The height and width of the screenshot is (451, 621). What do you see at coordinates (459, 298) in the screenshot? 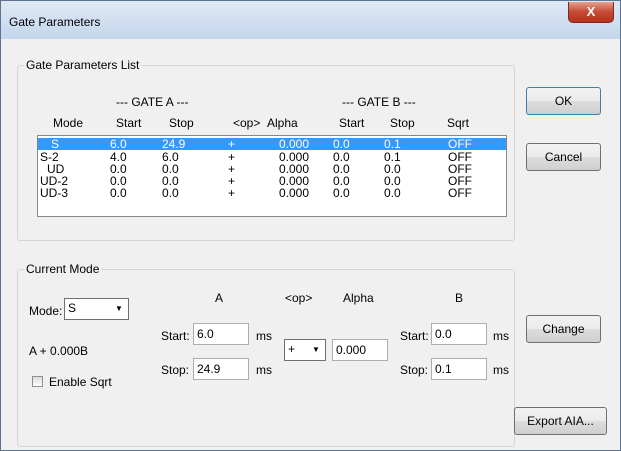
I see `col-b-header: B` at bounding box center [459, 298].